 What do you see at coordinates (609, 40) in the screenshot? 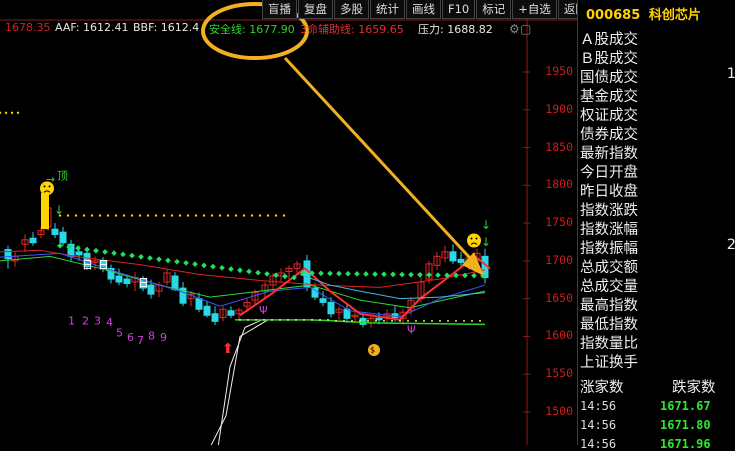
I see `stat-label: Ａ股成交` at bounding box center [609, 40].